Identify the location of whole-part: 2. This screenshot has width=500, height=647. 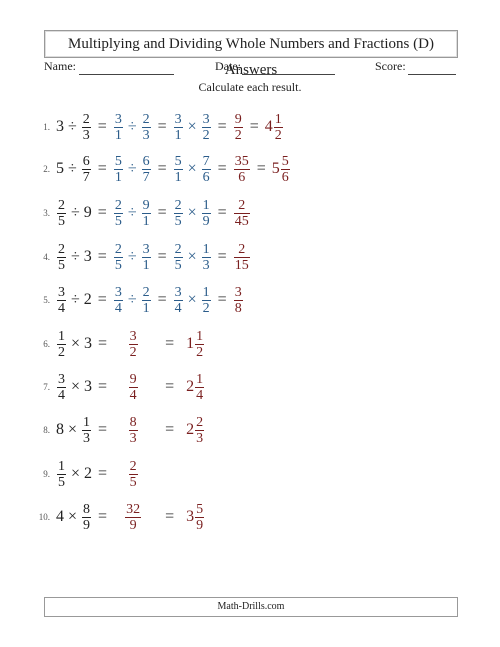
(190, 386).